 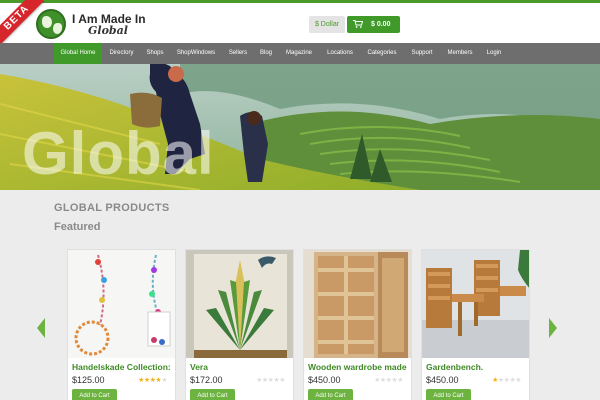 What do you see at coordinates (155, 53) in the screenshot?
I see `nav-item-shops: Shops` at bounding box center [155, 53].